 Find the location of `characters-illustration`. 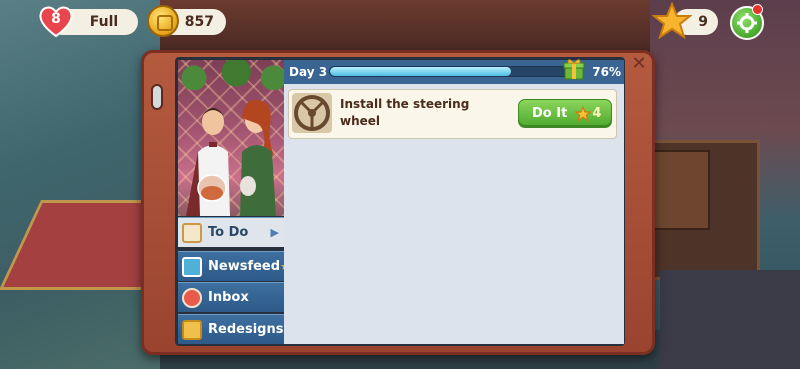

characters-illustration is located at coordinates (231, 157).